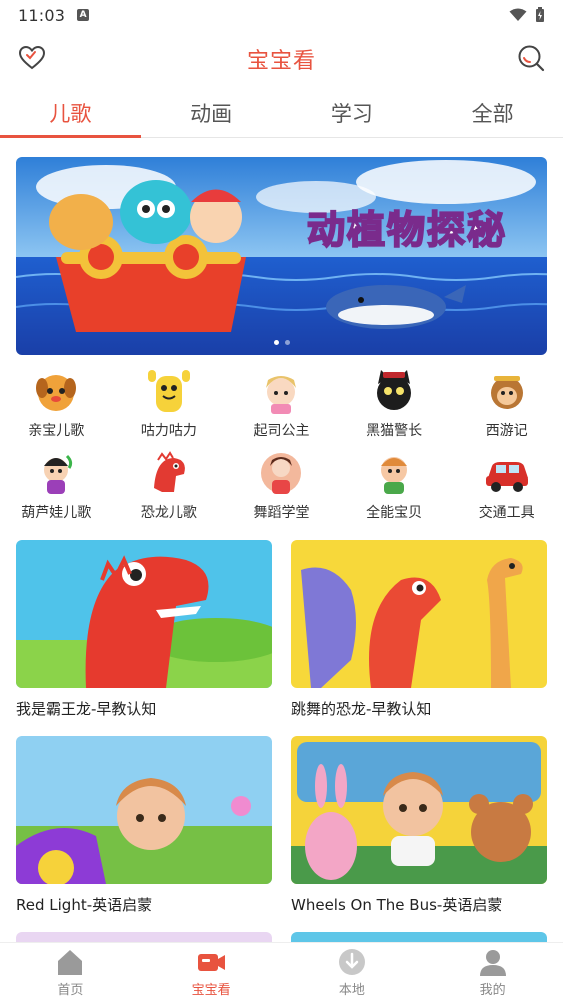 Image resolution: width=563 pixels, height=1001 pixels. What do you see at coordinates (211, 990) in the screenshot?
I see `nav-label: 宝宝看` at bounding box center [211, 990].